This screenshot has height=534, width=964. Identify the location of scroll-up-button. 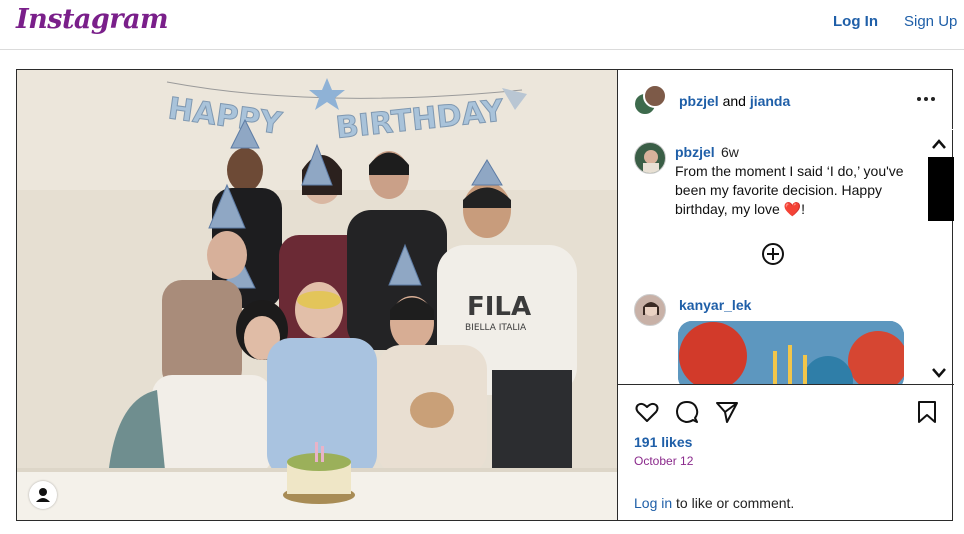
(939, 143).